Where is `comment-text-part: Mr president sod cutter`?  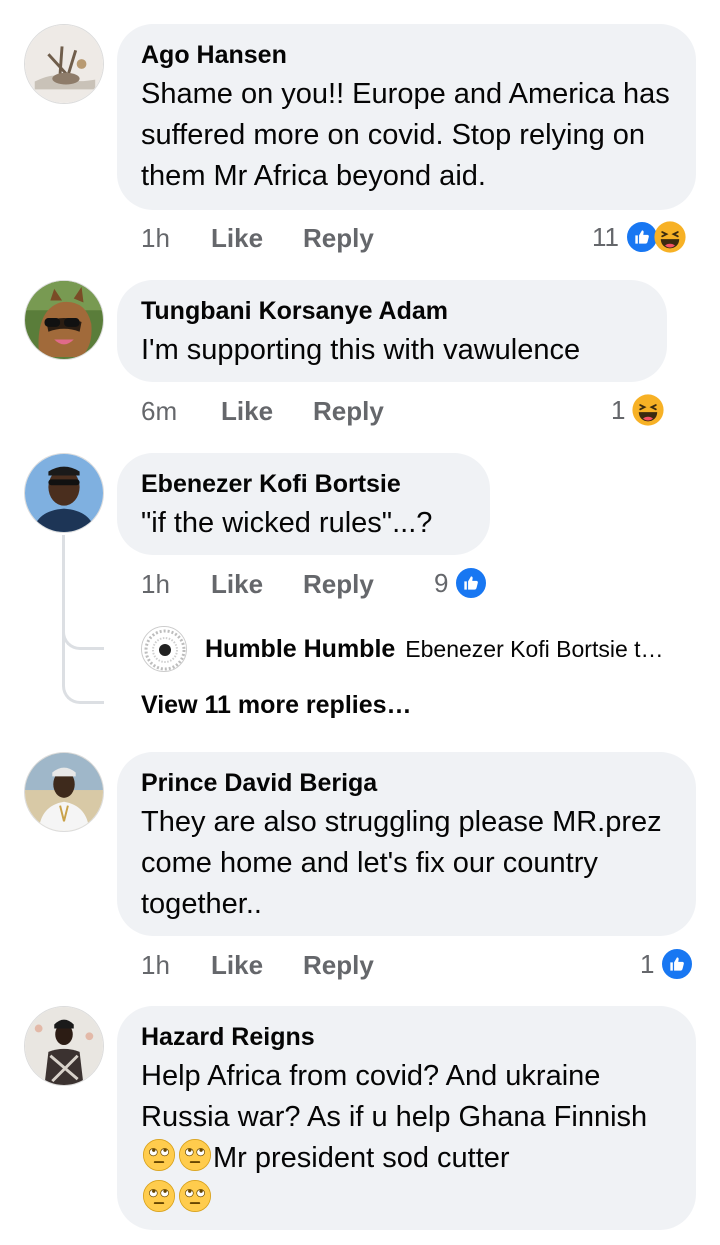
comment-text-part: Mr president sod cutter is located at coordinates (361, 1158).